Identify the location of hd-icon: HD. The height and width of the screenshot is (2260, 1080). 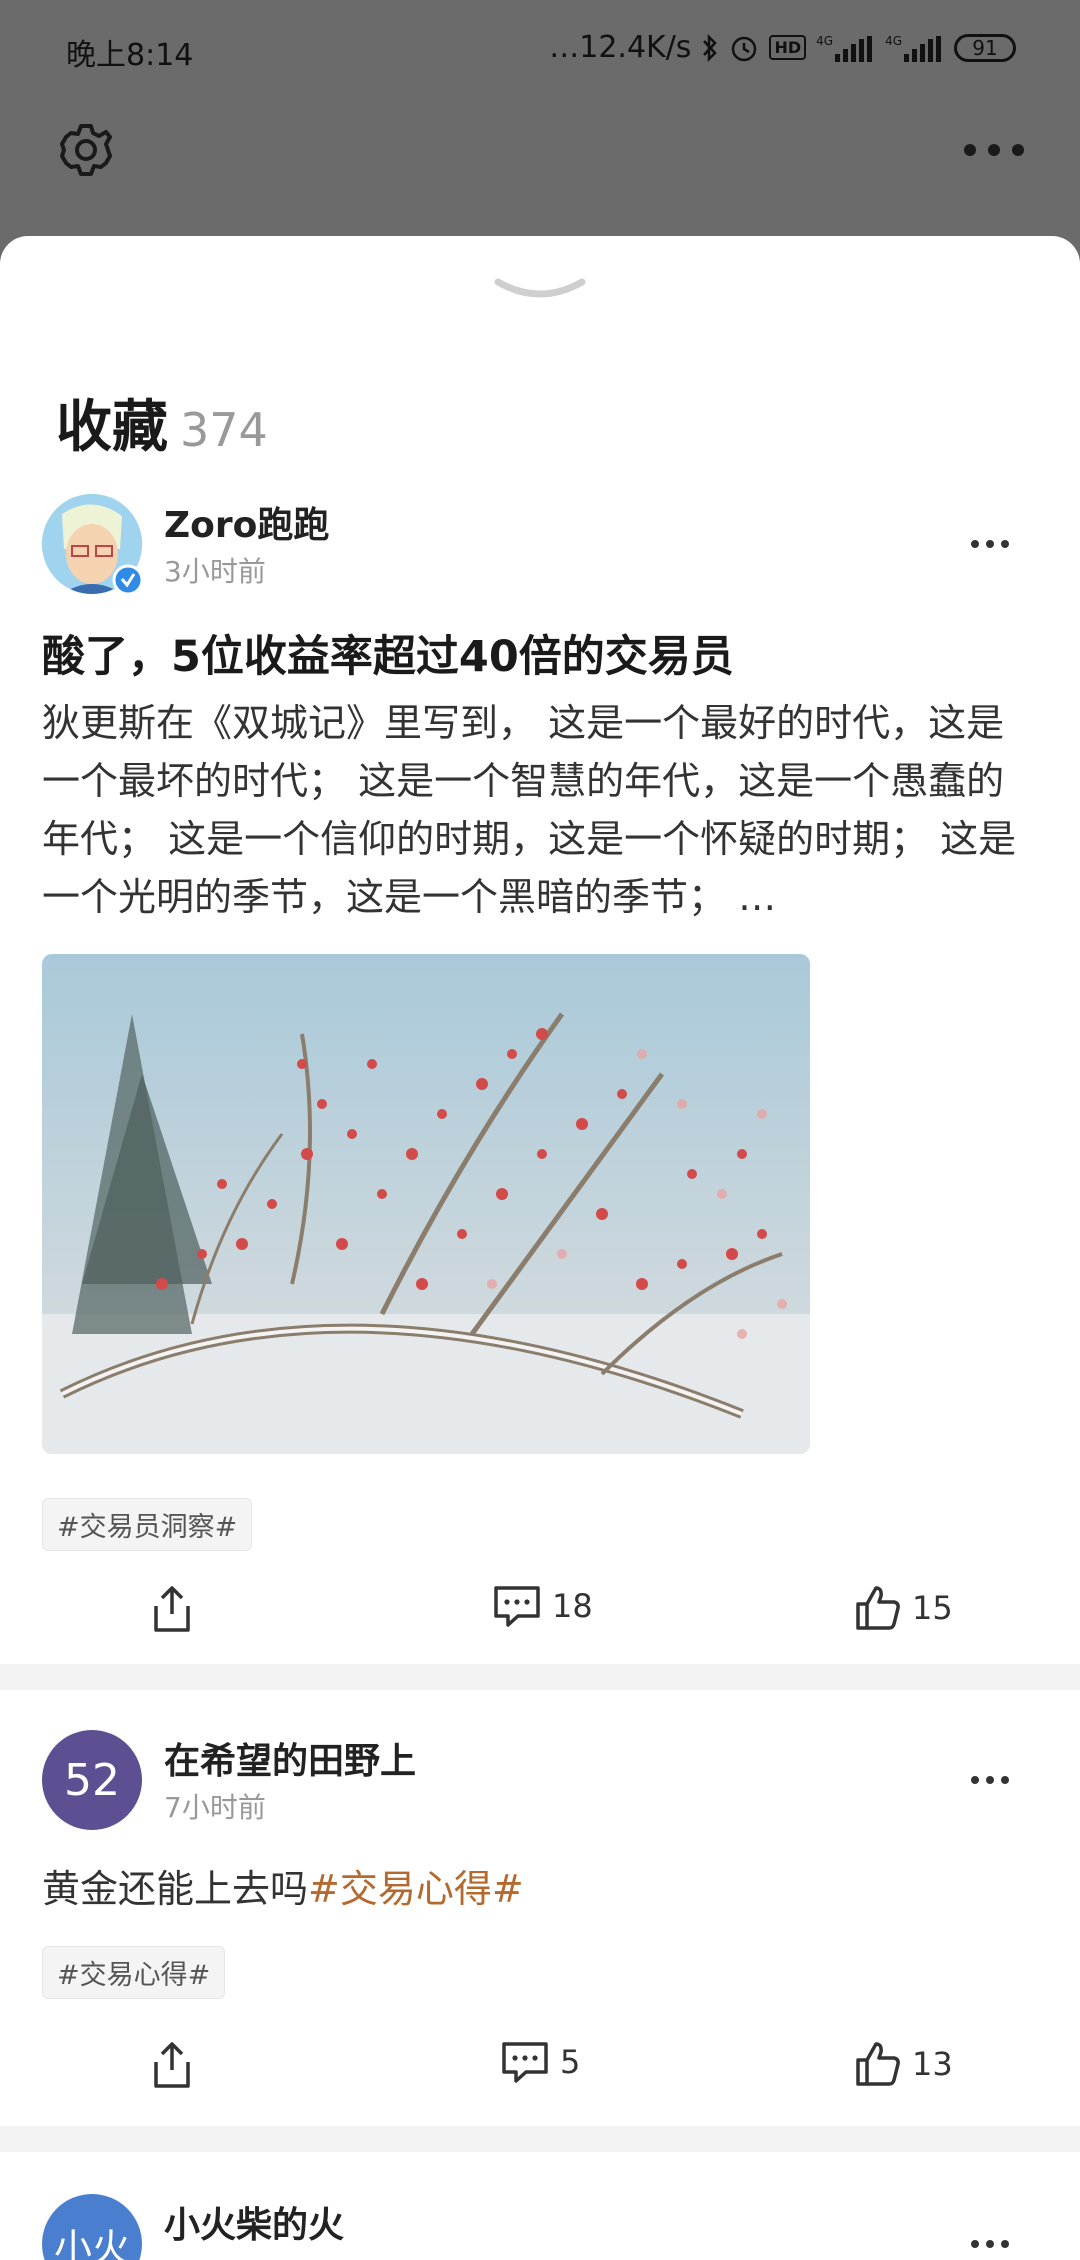
(788, 47).